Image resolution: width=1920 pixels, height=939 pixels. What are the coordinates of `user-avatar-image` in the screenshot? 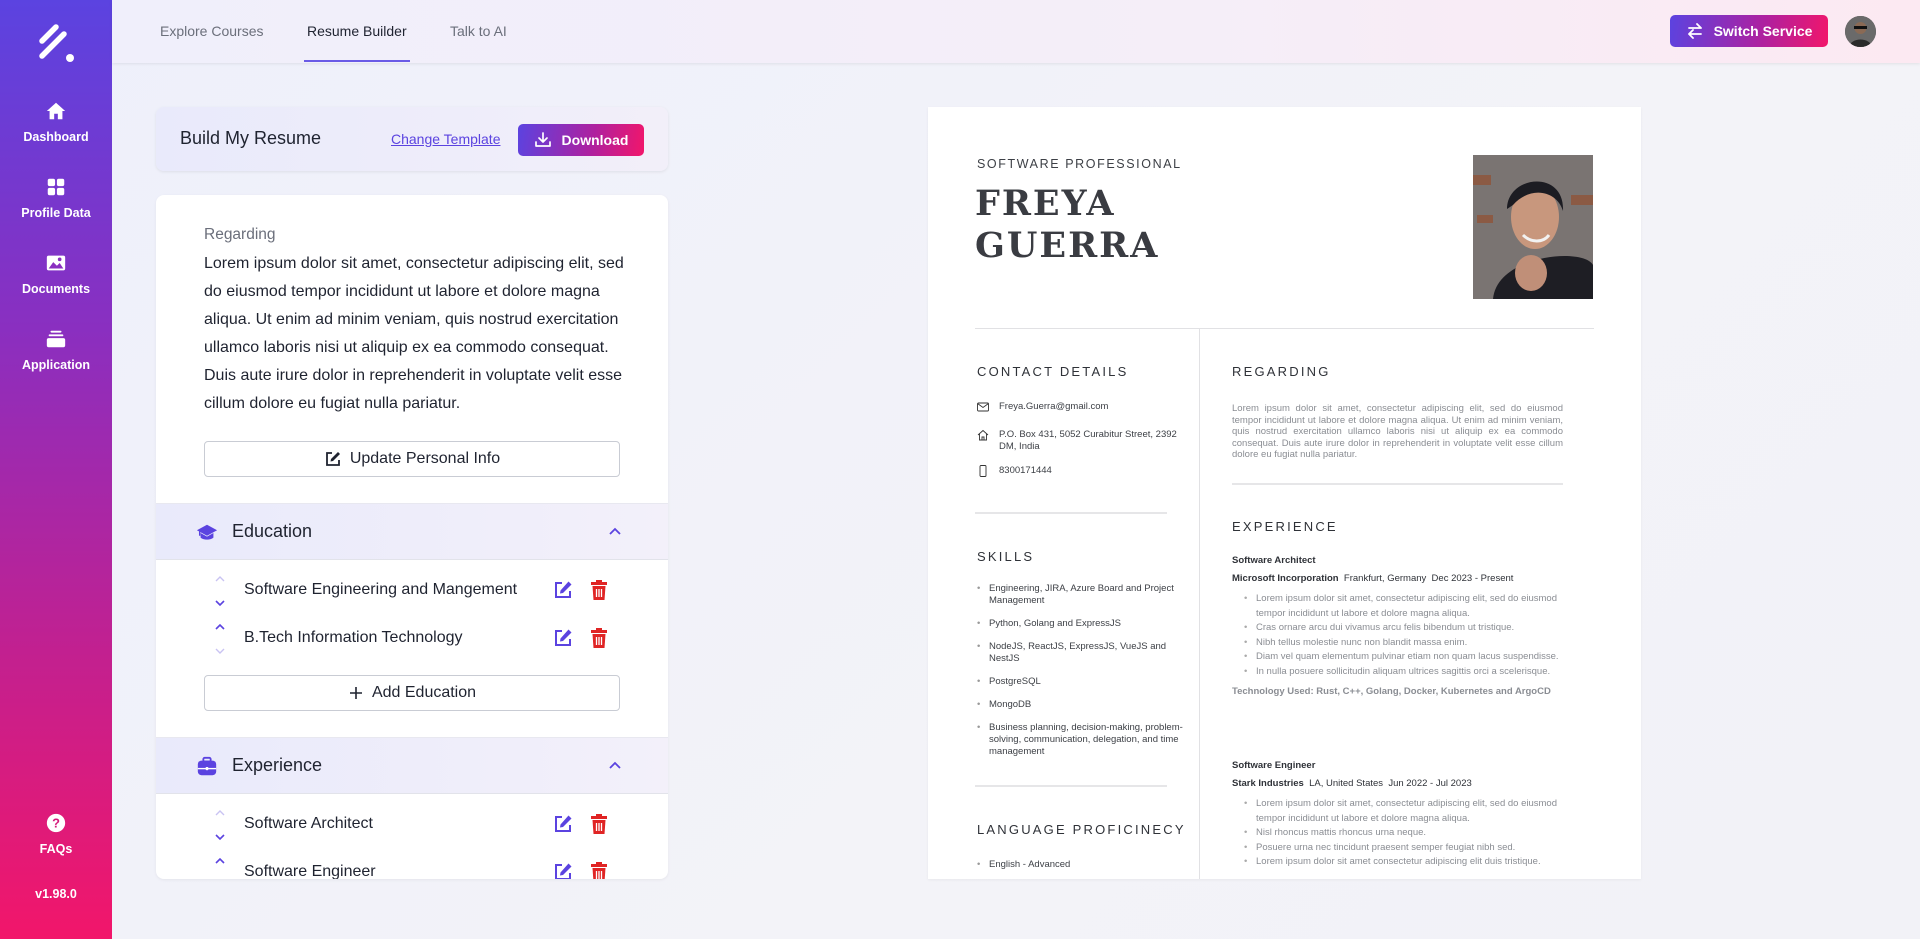 It's located at (1860, 31).